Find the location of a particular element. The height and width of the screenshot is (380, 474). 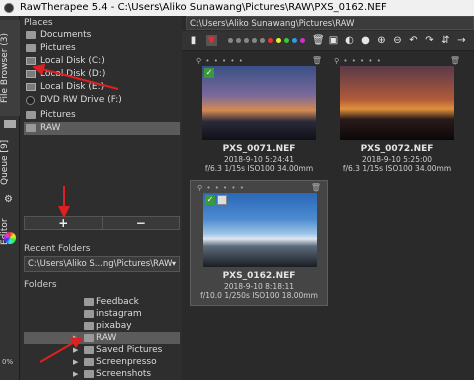

annotation-arrows is located at coordinates (75, 213).